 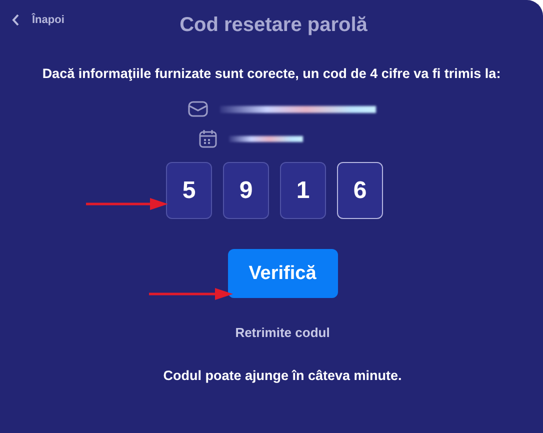 What do you see at coordinates (189, 190) in the screenshot?
I see `code-digit-field: 5` at bounding box center [189, 190].